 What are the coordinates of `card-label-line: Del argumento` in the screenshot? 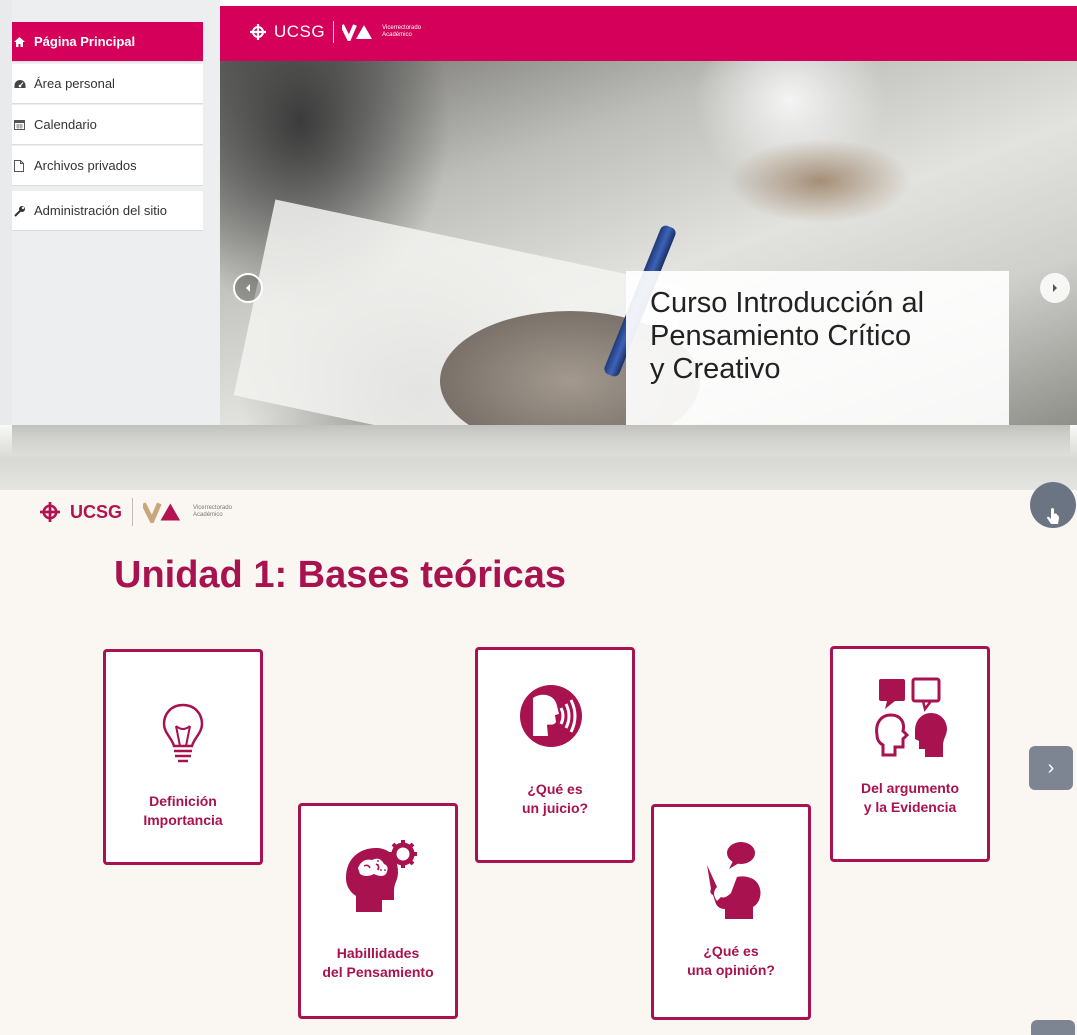 It's located at (909, 788).